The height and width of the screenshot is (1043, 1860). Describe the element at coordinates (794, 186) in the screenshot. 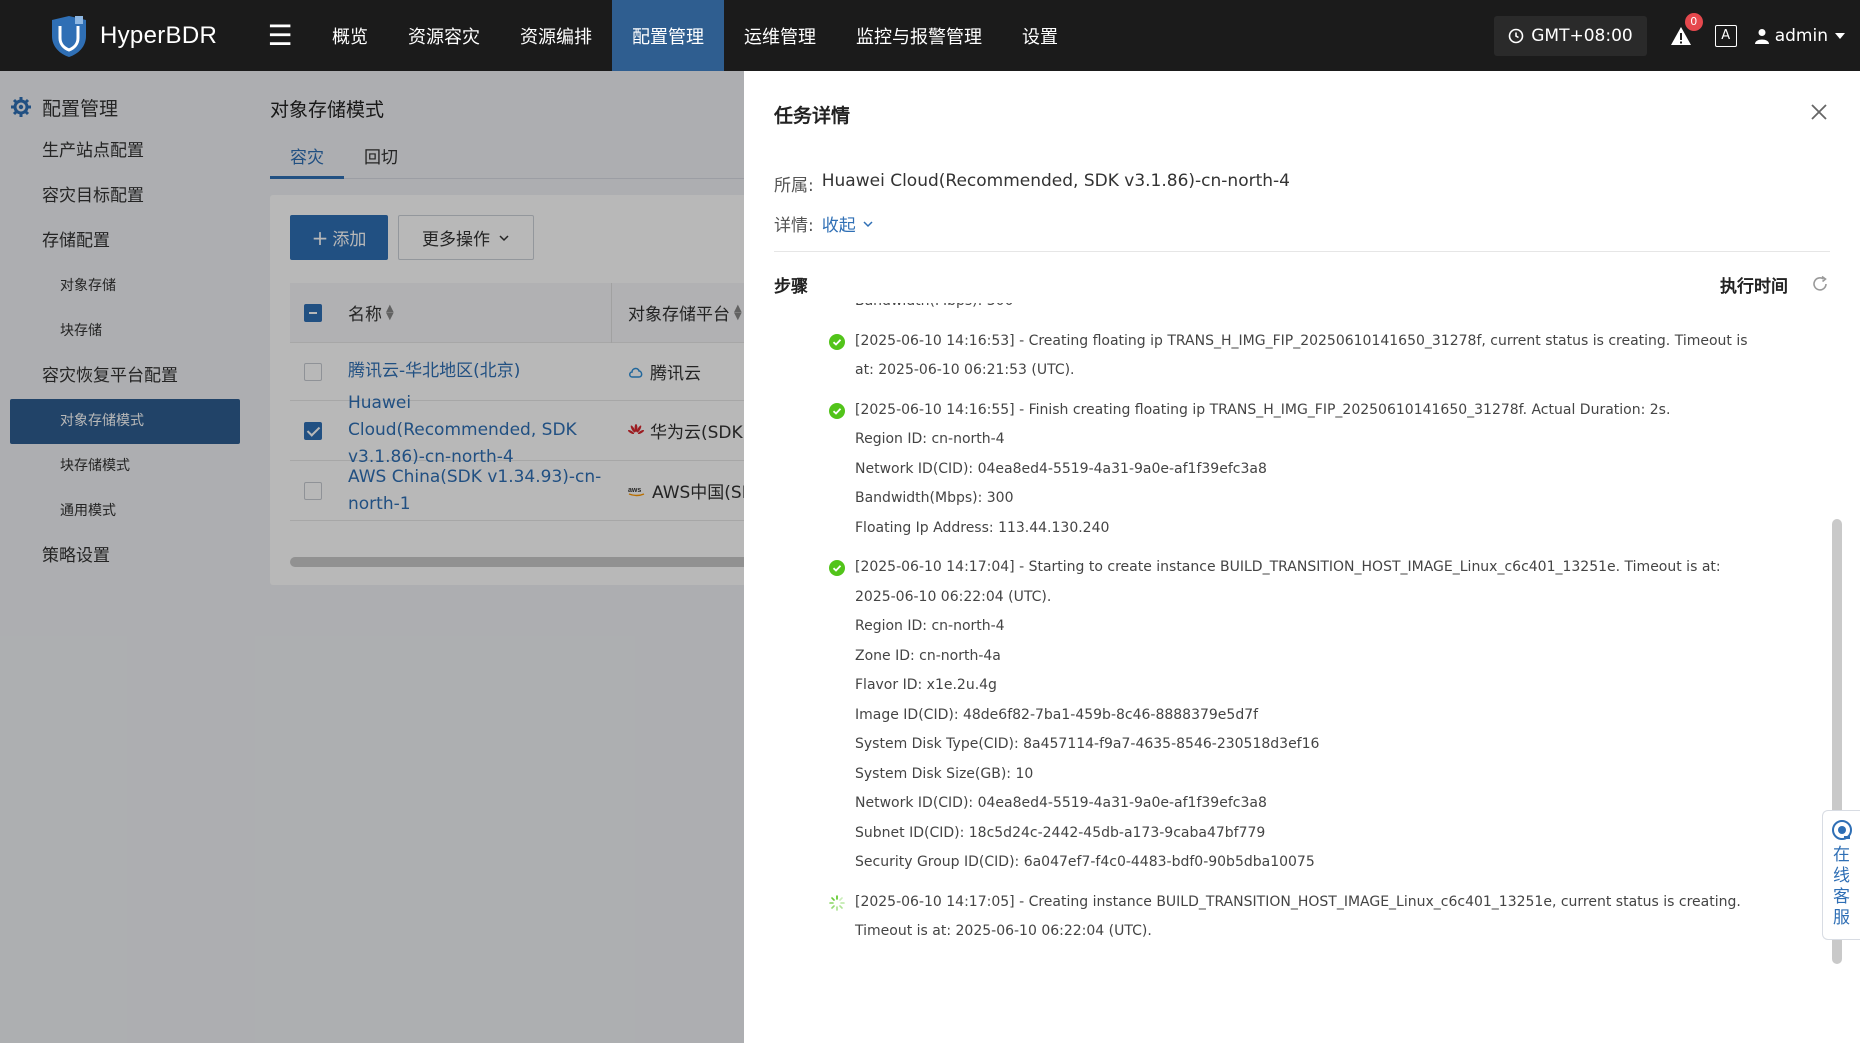

I see `belong-label: 所属:` at that location.